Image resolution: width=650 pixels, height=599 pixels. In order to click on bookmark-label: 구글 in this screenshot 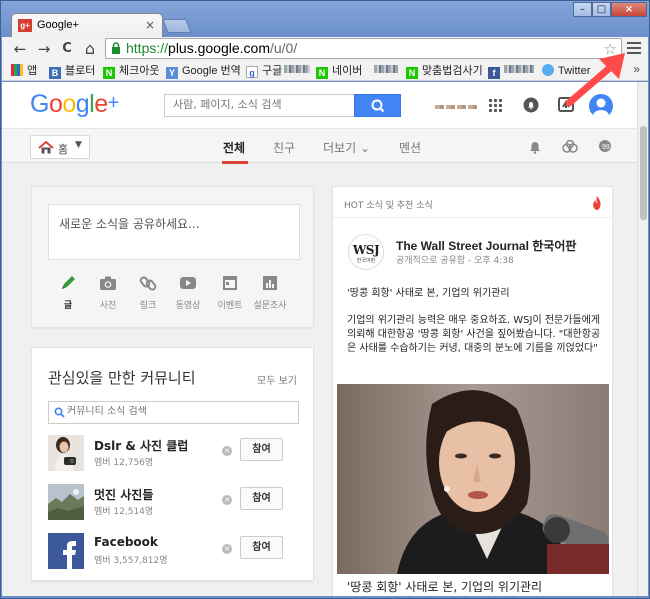, I will do `click(272, 71)`.